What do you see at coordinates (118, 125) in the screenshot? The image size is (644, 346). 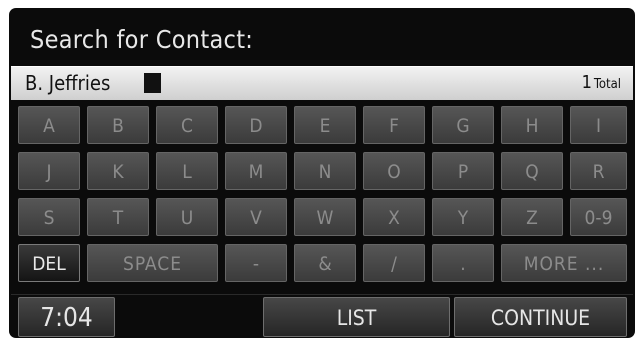 I see `key-b: B` at bounding box center [118, 125].